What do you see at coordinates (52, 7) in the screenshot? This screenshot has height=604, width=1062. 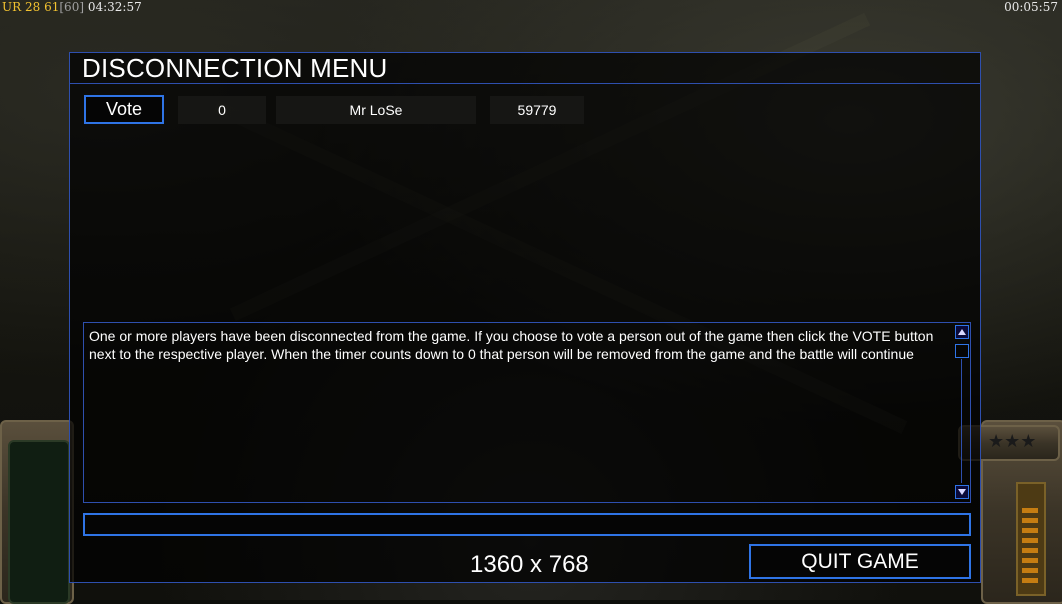 I see `overlay-value-b: 61` at bounding box center [52, 7].